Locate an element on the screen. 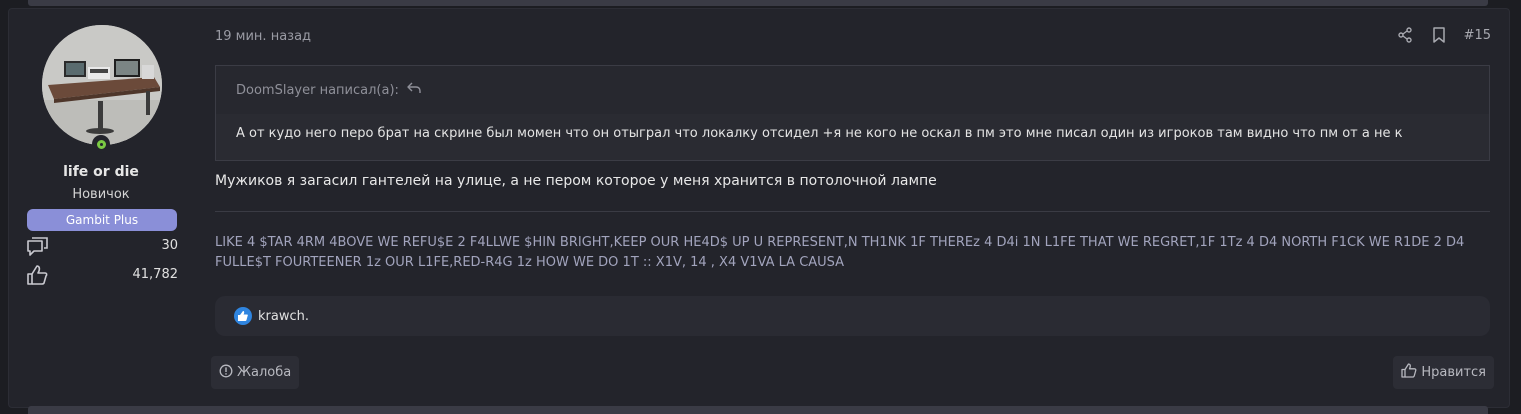  reactions-count: 41,782 is located at coordinates (155, 274).